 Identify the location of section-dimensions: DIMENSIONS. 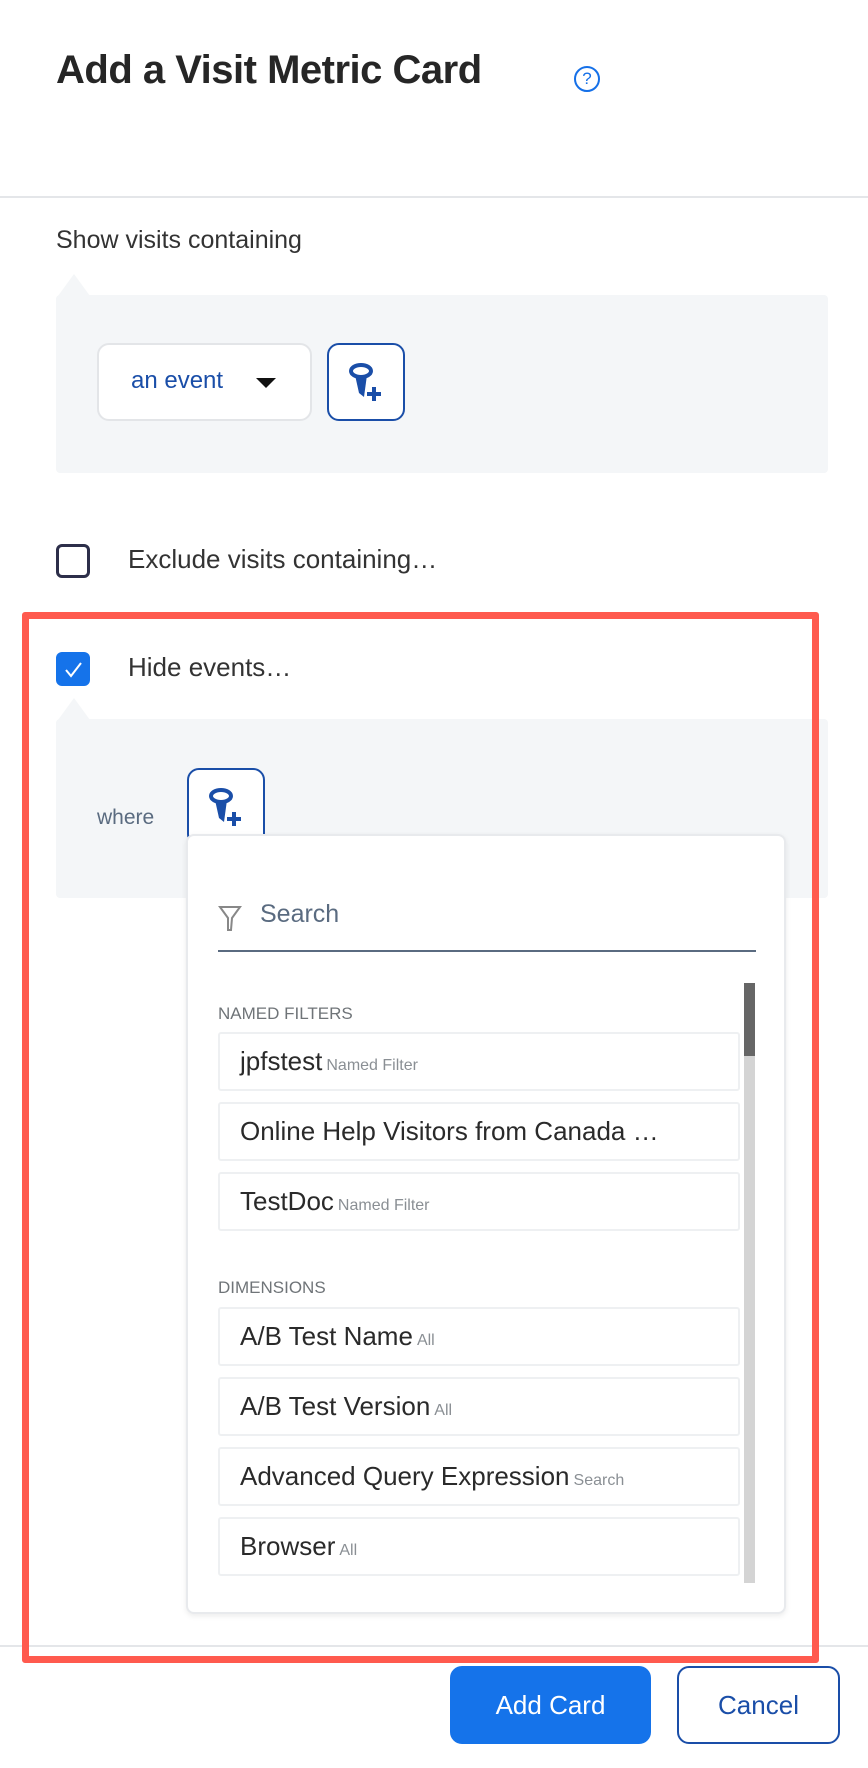
(272, 1287).